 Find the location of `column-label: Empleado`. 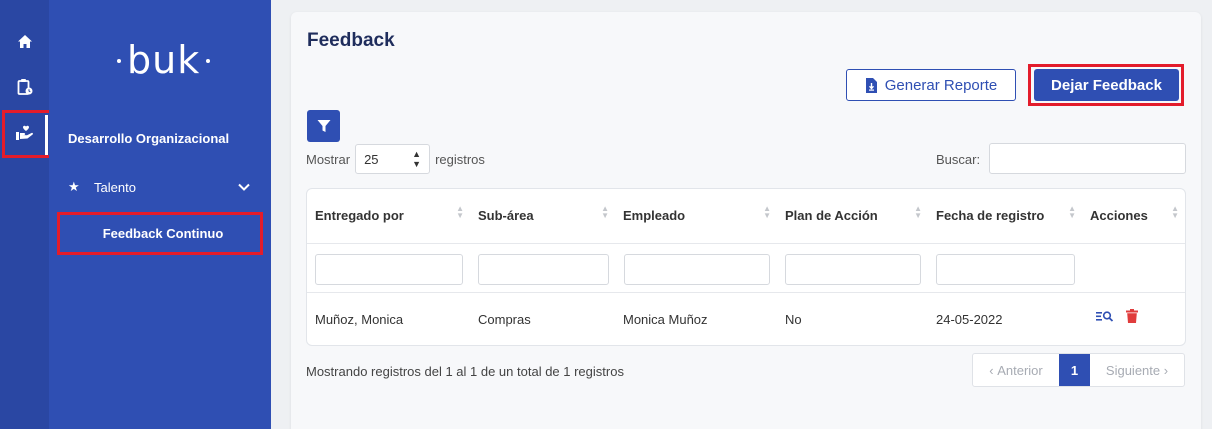

column-label: Empleado is located at coordinates (654, 215).